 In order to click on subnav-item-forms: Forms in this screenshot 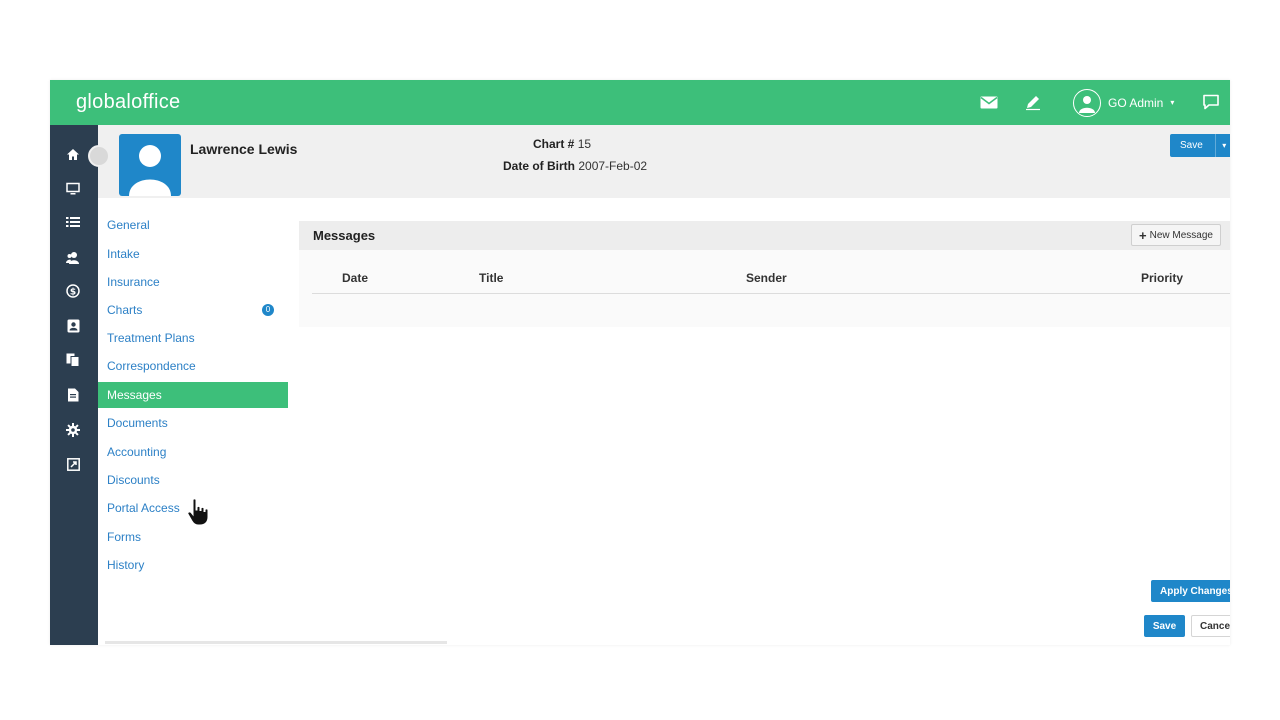, I will do `click(193, 537)`.